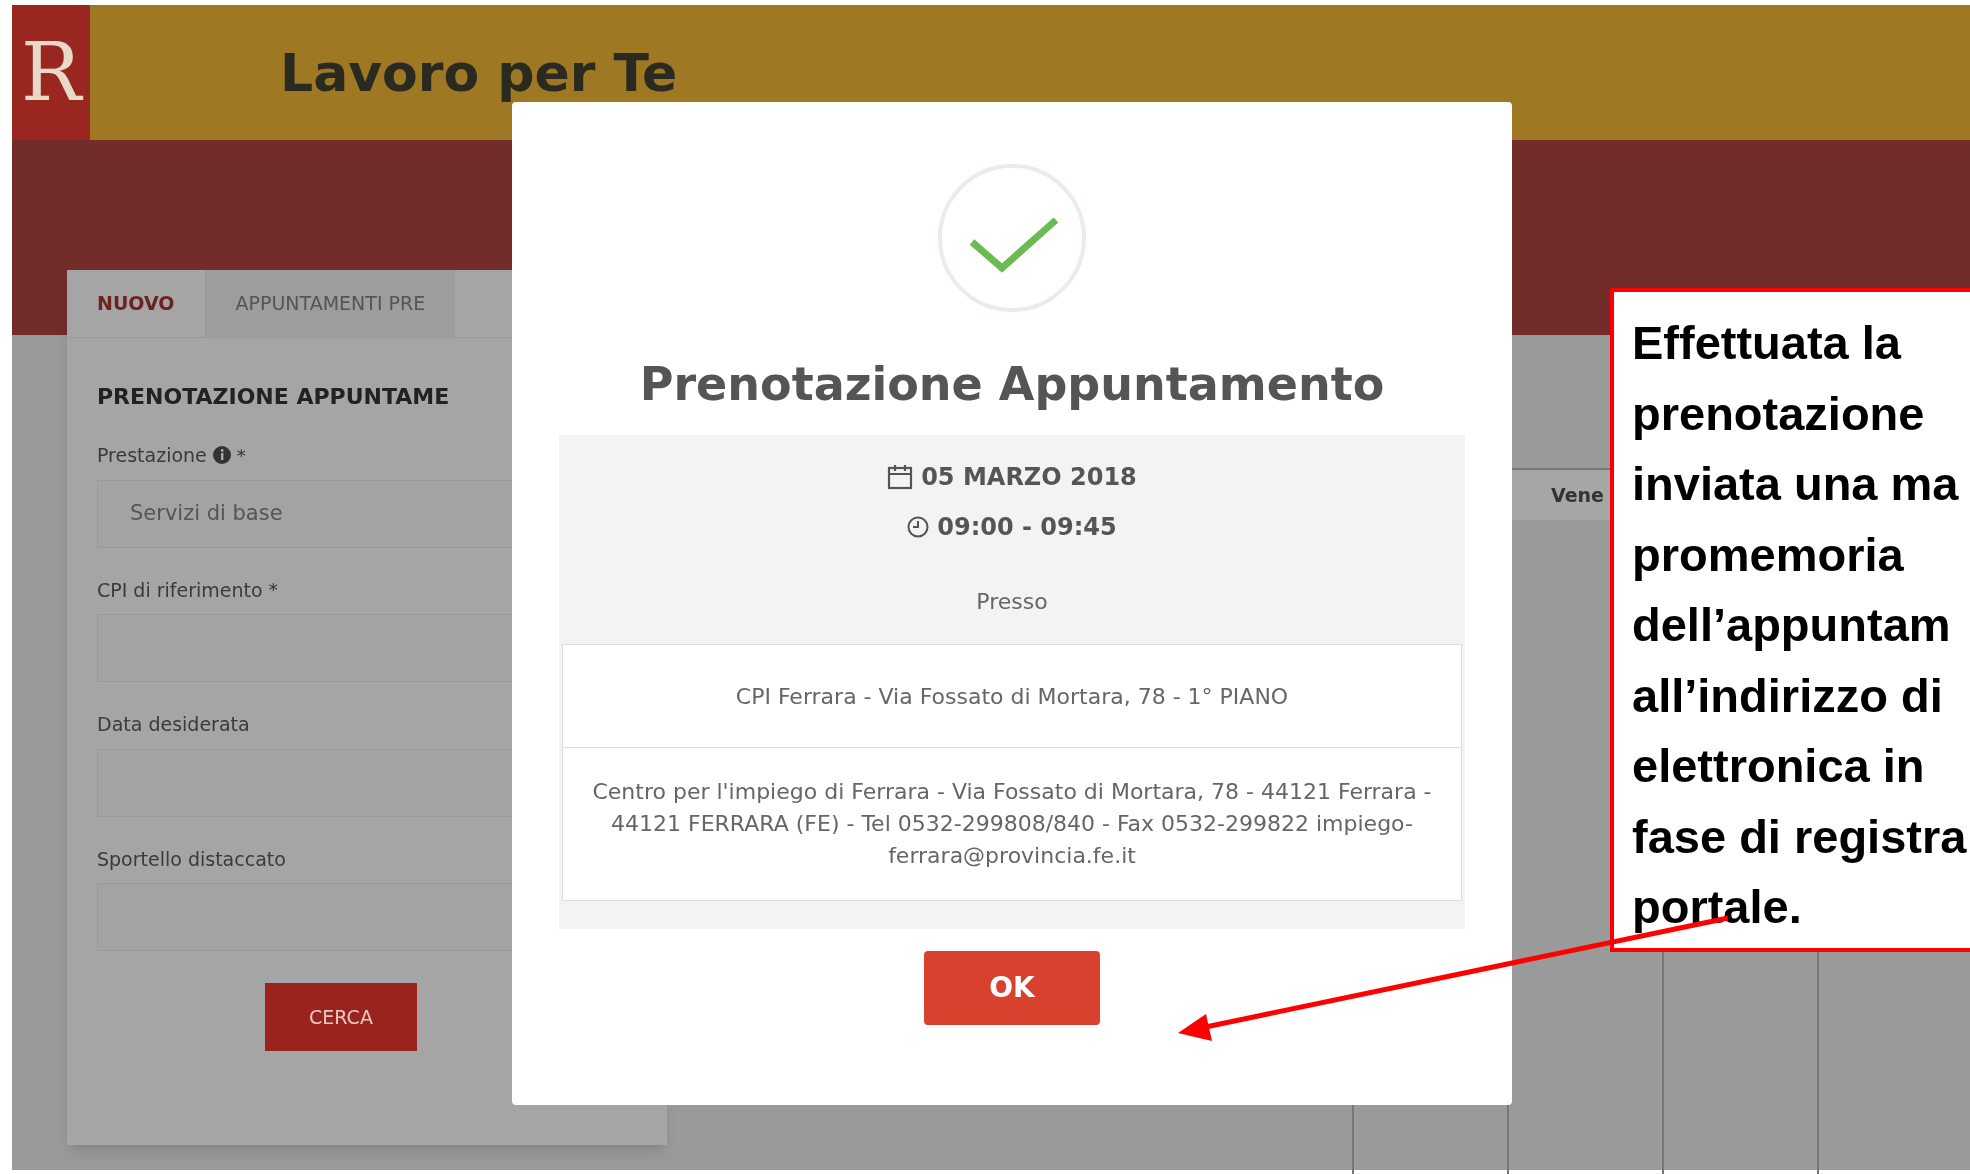 The width and height of the screenshot is (1970, 1174). I want to click on appointment-time: 09:00 - 09:45, so click(1027, 527).